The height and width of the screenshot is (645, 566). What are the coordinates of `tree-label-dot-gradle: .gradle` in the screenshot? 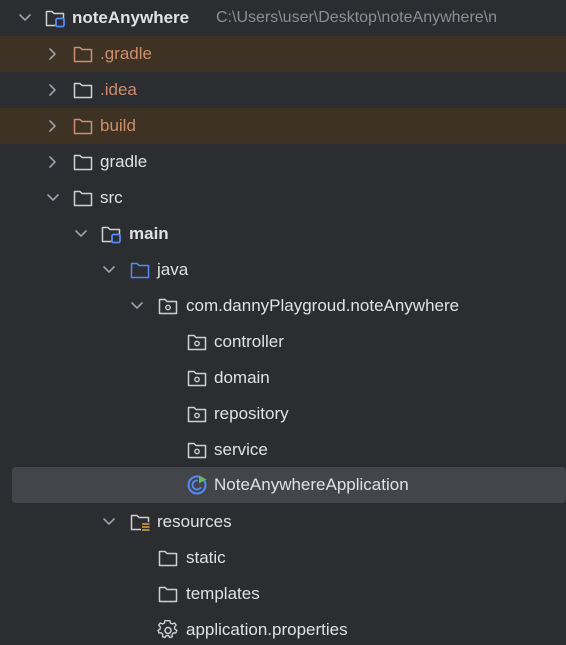 It's located at (126, 53).